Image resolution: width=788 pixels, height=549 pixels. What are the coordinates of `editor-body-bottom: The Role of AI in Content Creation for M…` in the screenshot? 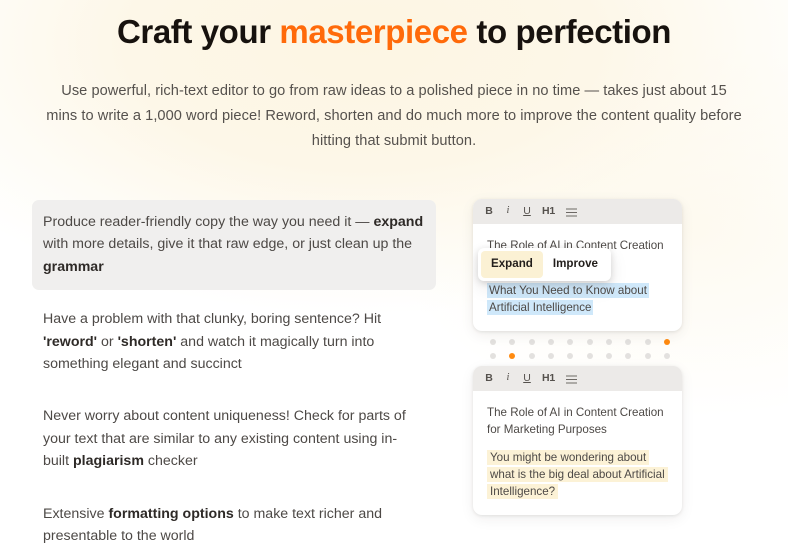 It's located at (577, 453).